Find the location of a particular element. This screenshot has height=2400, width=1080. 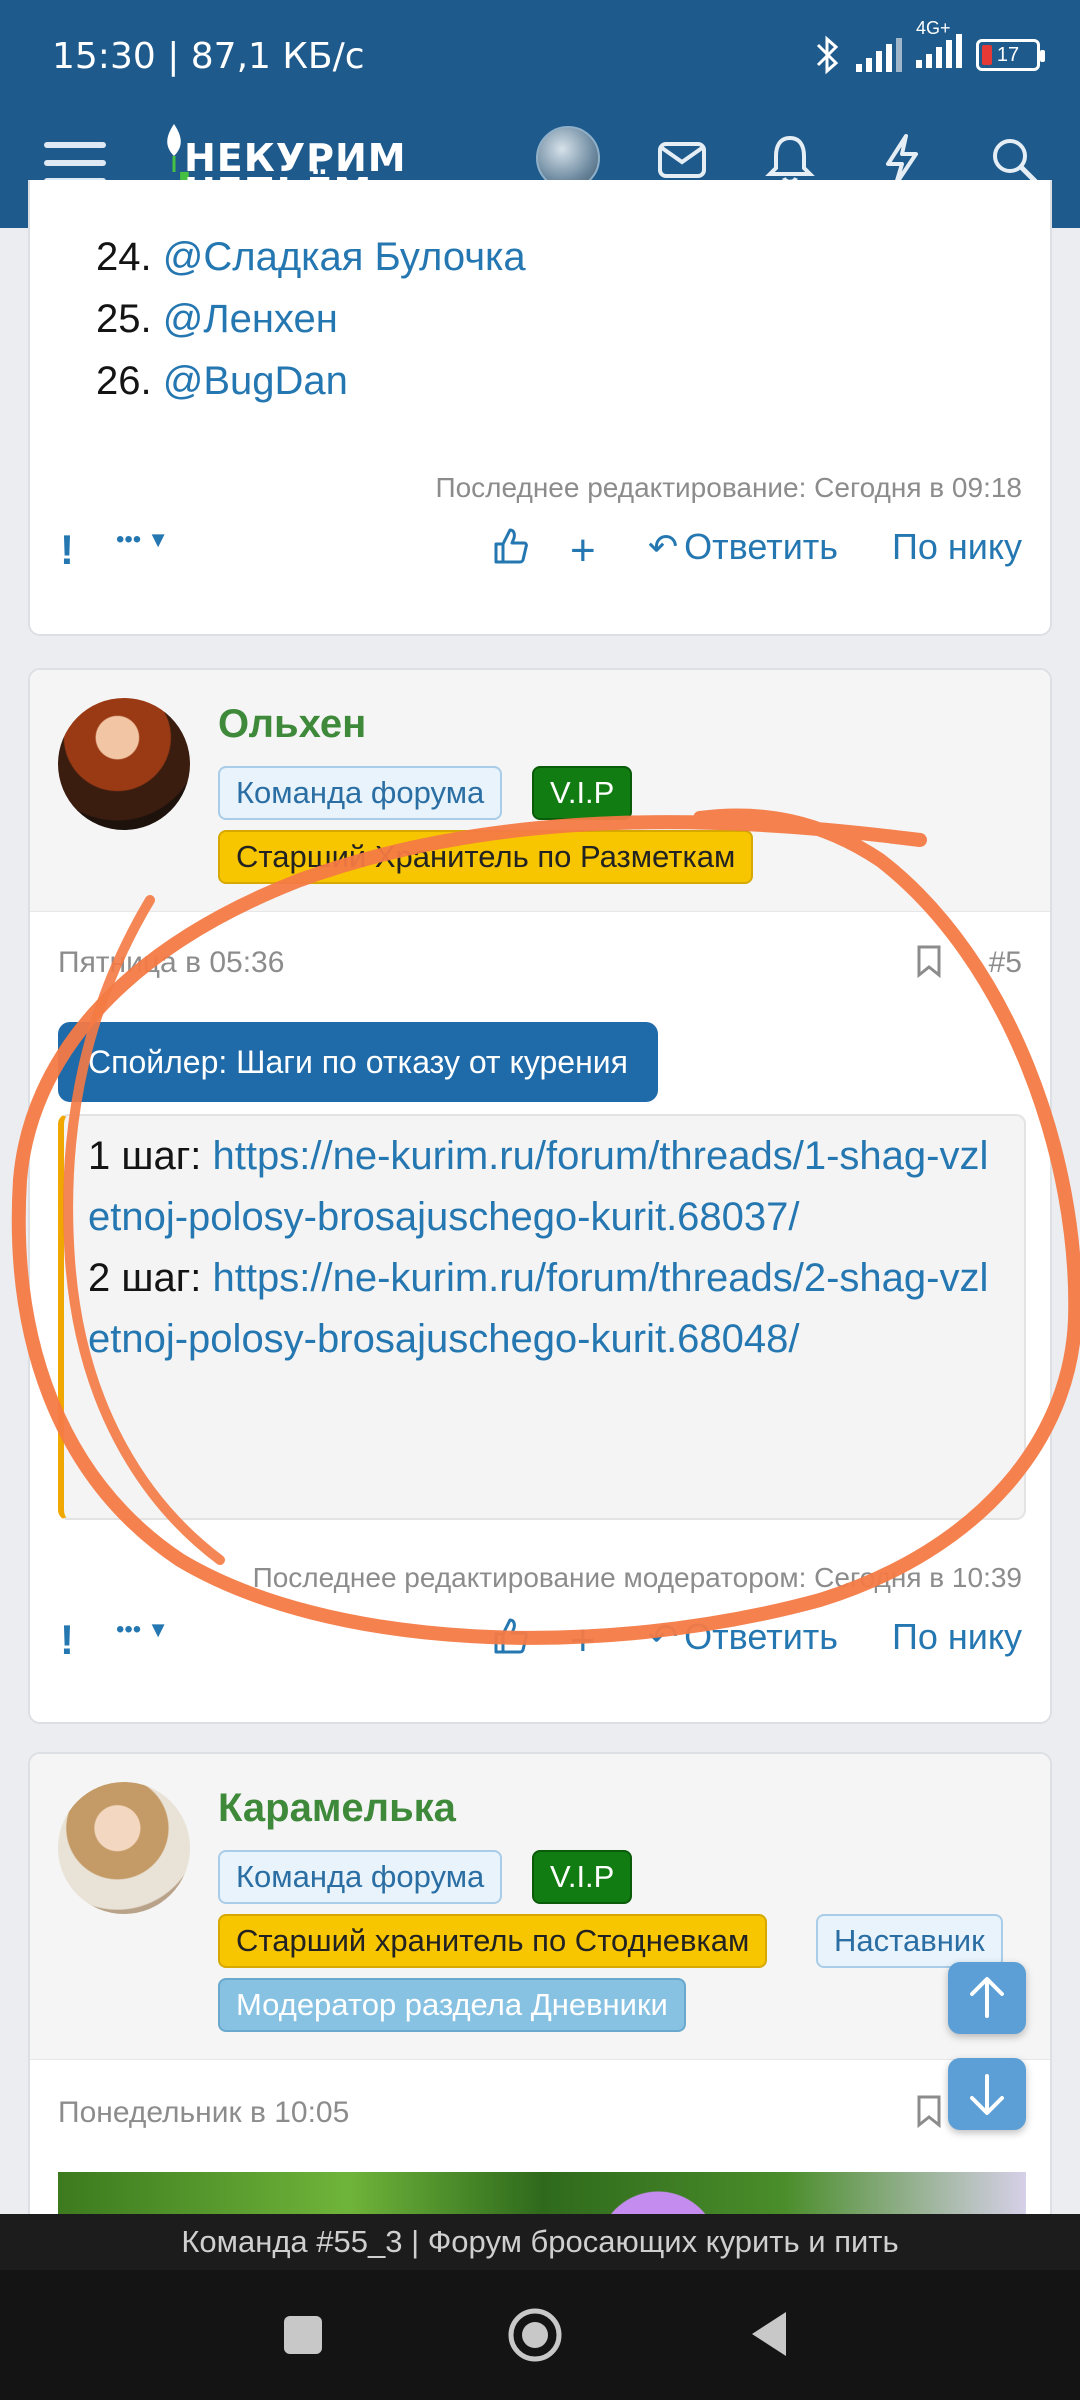

list-item: 24. @Сладкая Булочка is located at coordinates (311, 257).